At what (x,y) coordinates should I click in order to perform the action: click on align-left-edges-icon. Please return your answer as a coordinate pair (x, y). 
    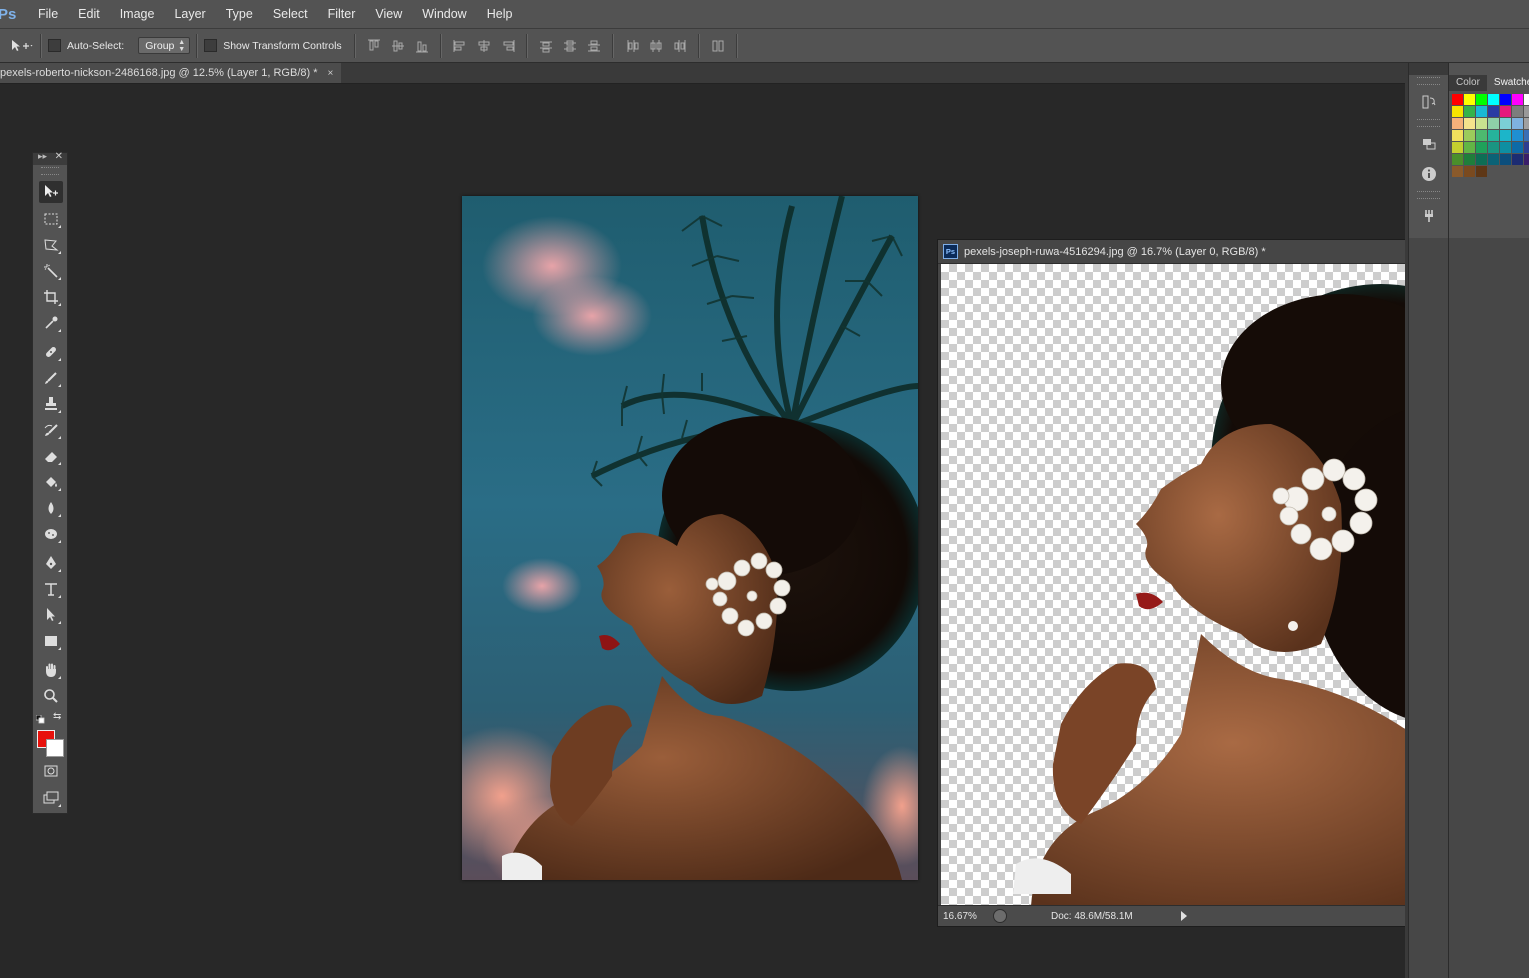
    Looking at the image, I should click on (460, 46).